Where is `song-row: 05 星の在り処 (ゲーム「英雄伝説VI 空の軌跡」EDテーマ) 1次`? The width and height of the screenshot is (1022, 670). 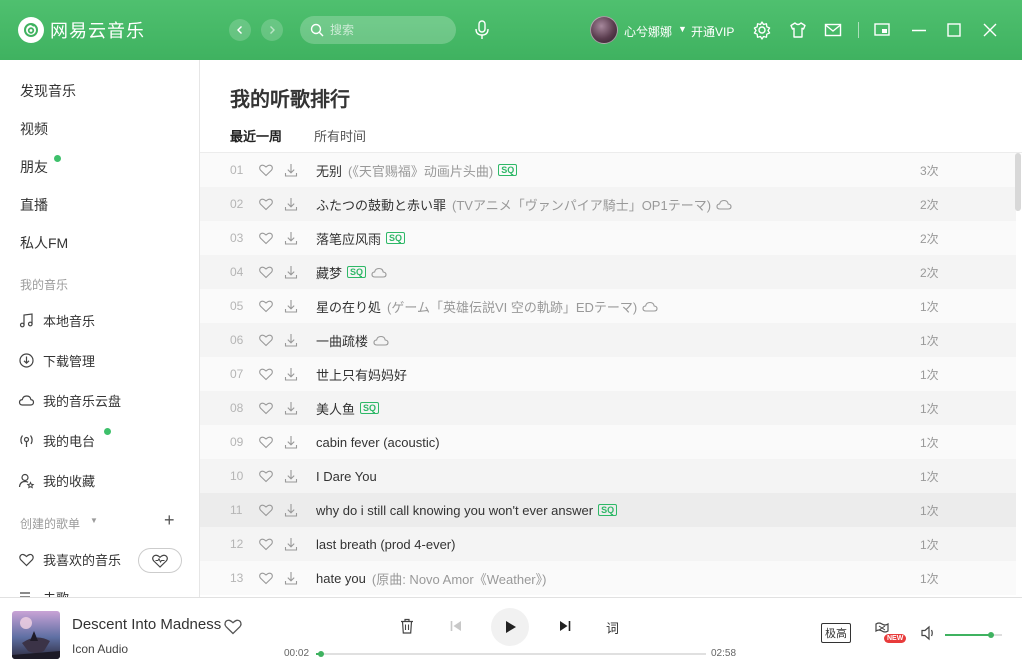 song-row: 05 星の在り処 (ゲーム「英雄伝説VI 空の軌跡」EDテーマ) 1次 is located at coordinates (608, 306).